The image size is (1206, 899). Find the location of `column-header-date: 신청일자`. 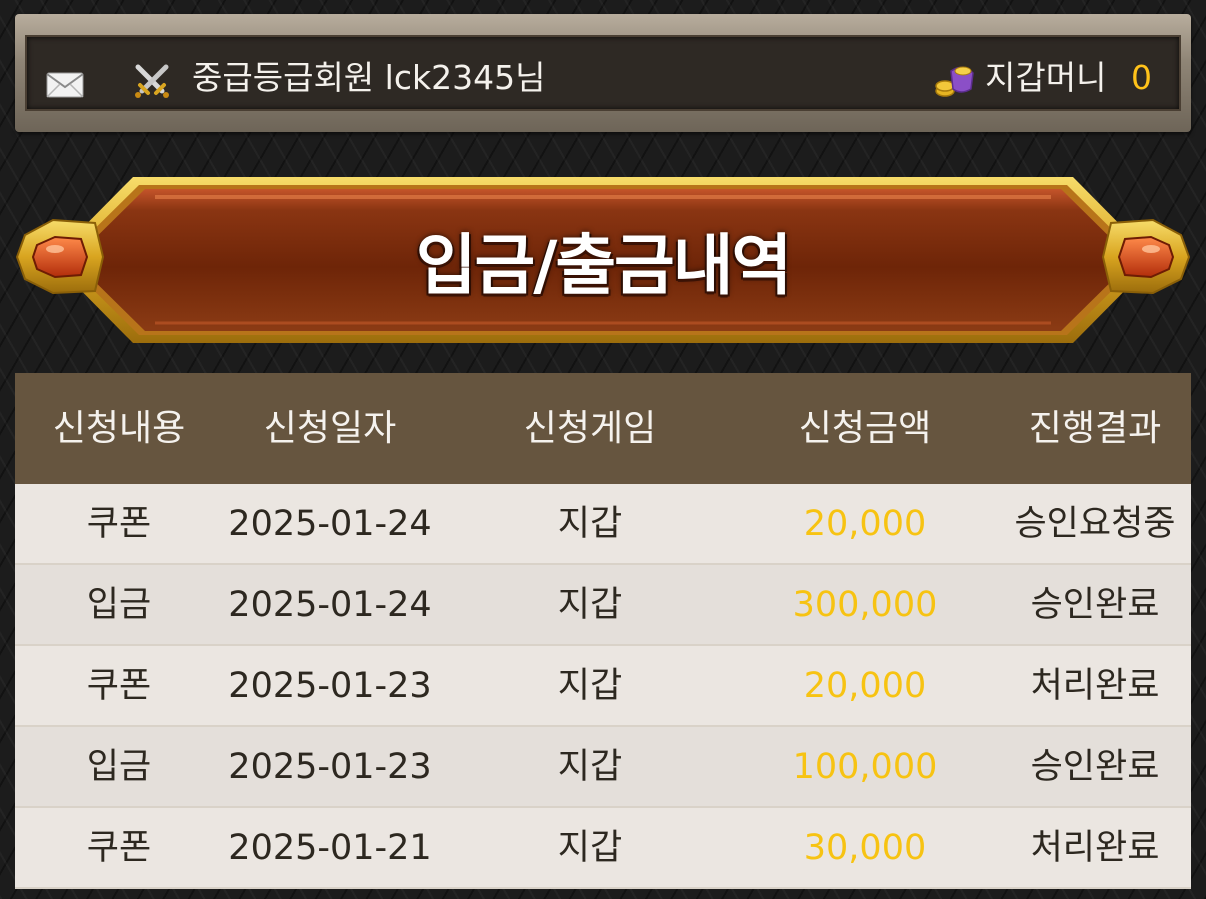

column-header-date: 신청일자 is located at coordinates (330, 428).